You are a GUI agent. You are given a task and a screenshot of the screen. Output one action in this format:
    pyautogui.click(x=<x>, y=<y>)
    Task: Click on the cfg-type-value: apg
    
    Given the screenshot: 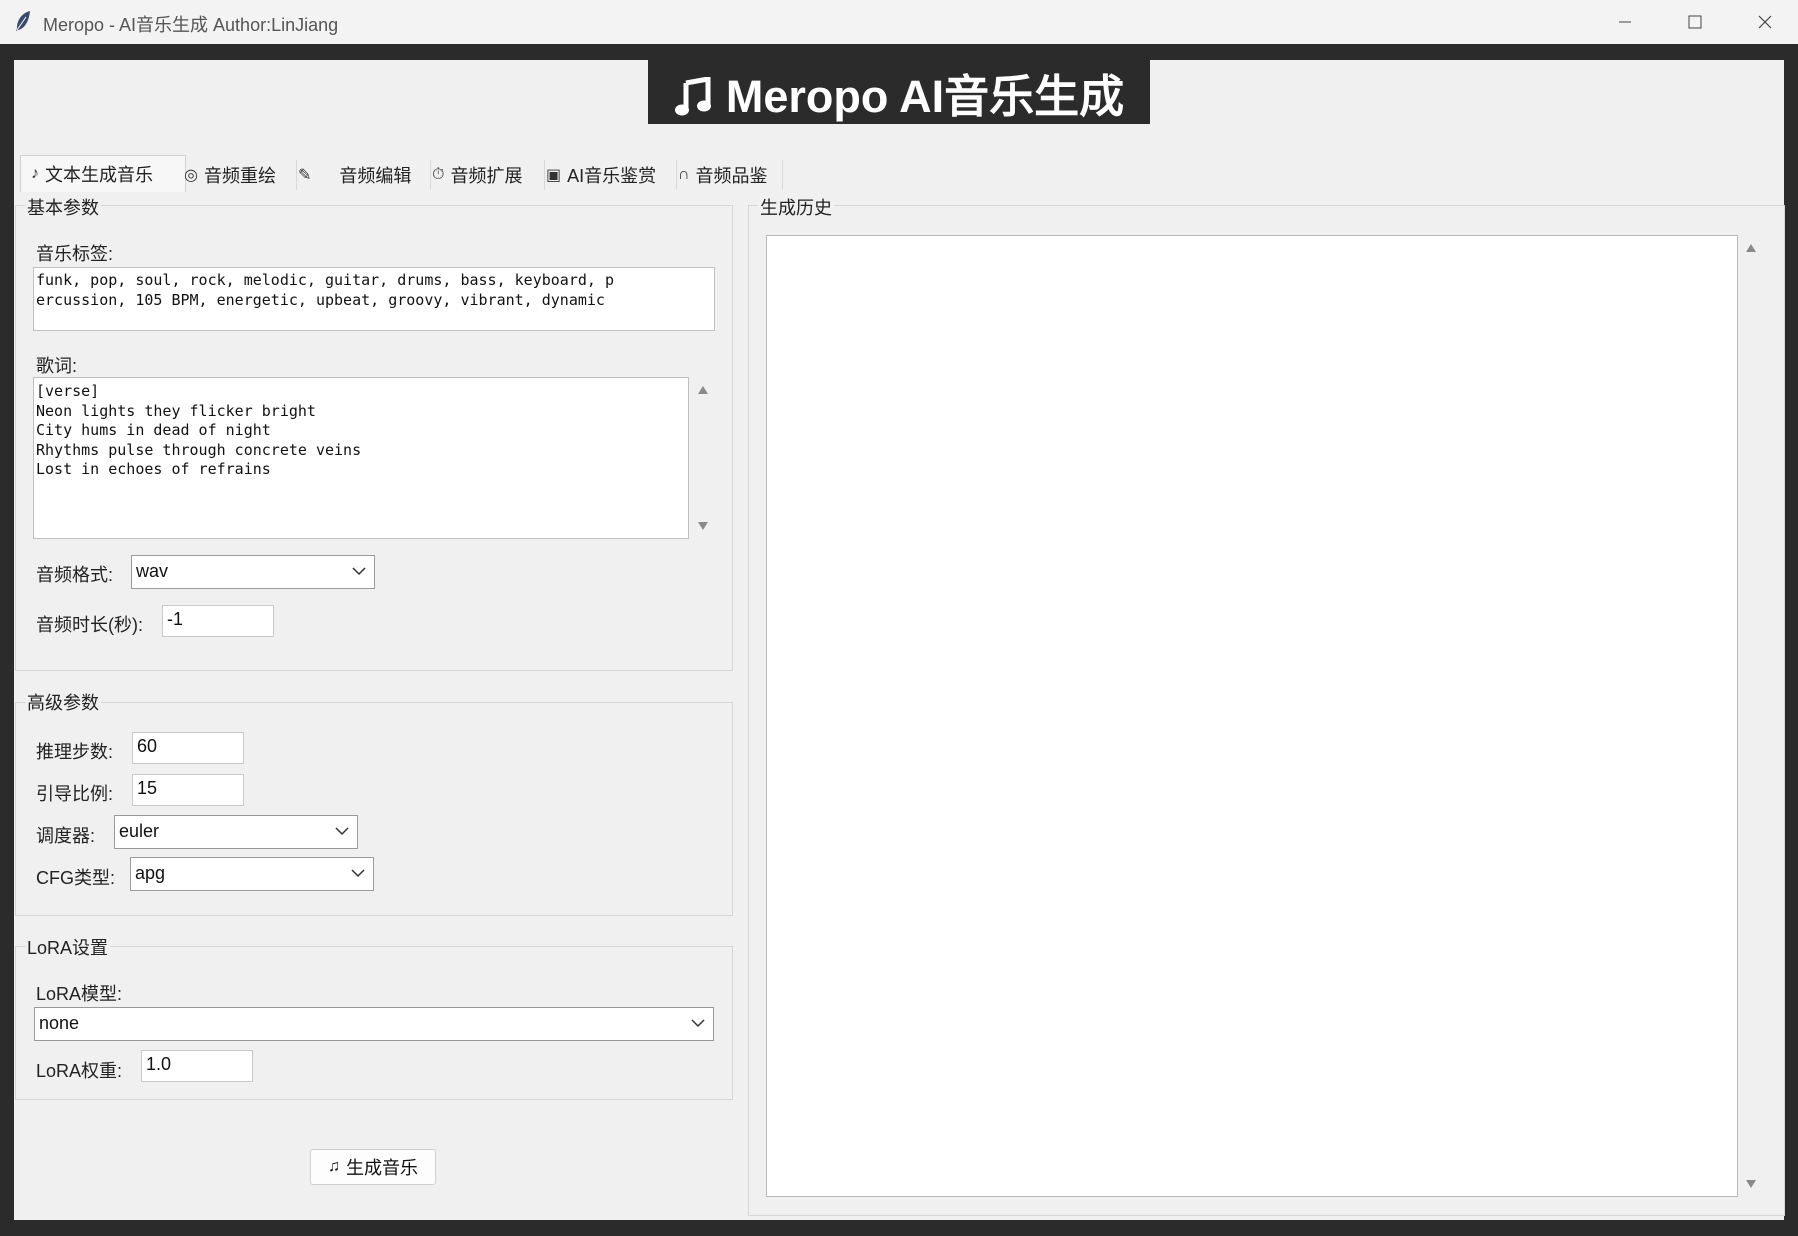 What is the action you would take?
    pyautogui.click(x=150, y=873)
    